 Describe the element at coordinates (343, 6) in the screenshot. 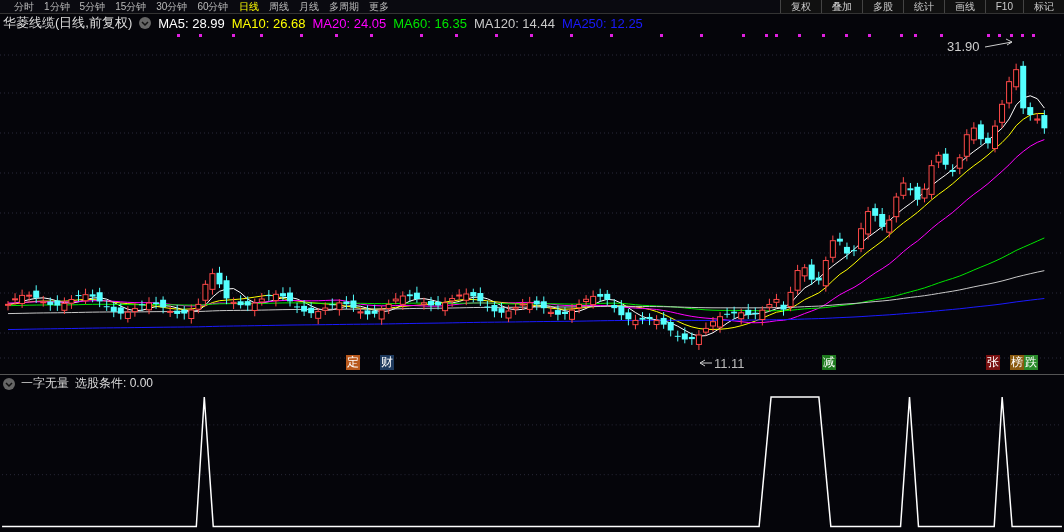

I see `period-tab: 多周期` at that location.